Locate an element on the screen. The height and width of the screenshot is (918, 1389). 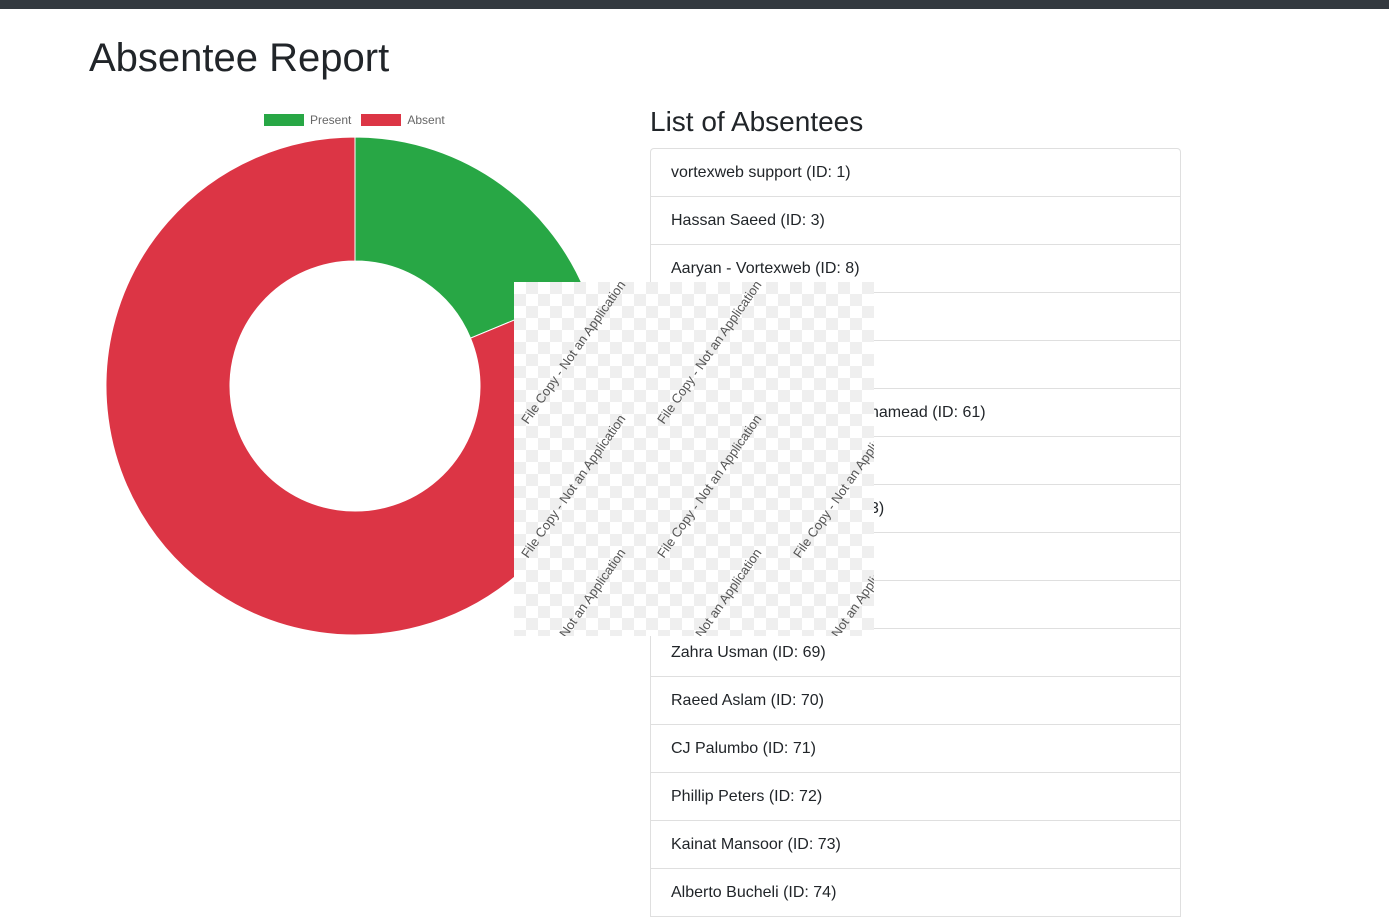
legend-label-present: Present is located at coordinates (331, 120).